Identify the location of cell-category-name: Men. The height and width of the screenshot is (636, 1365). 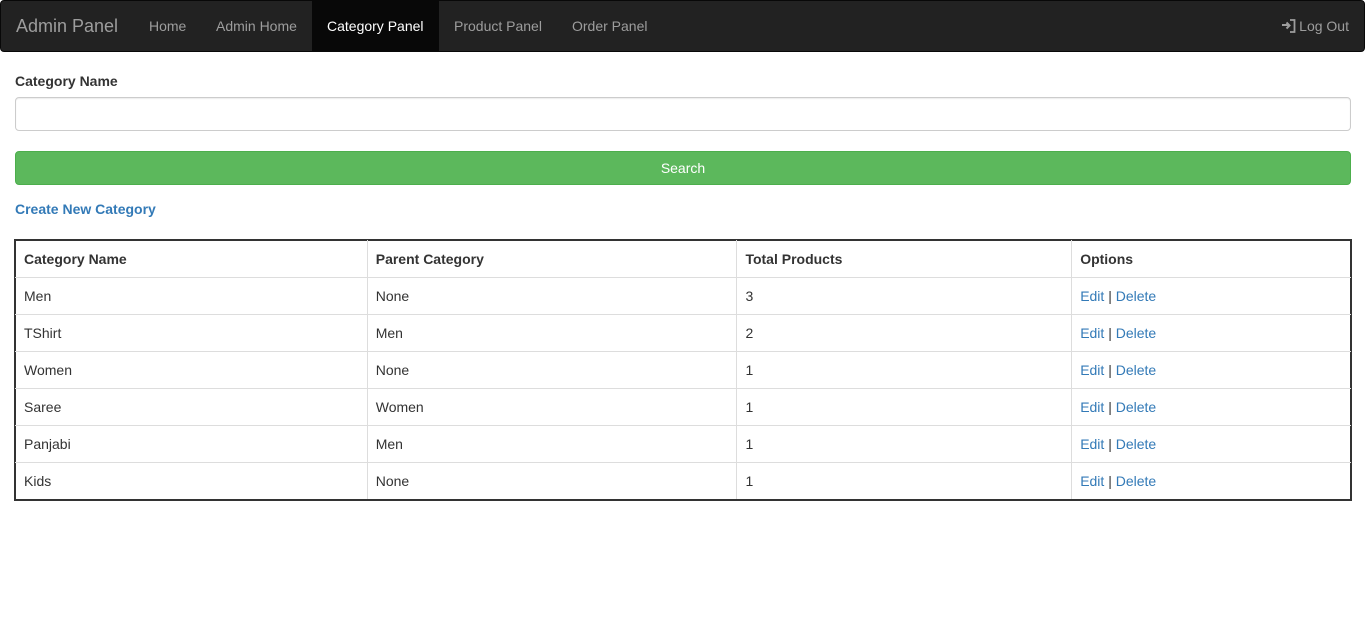
(191, 296).